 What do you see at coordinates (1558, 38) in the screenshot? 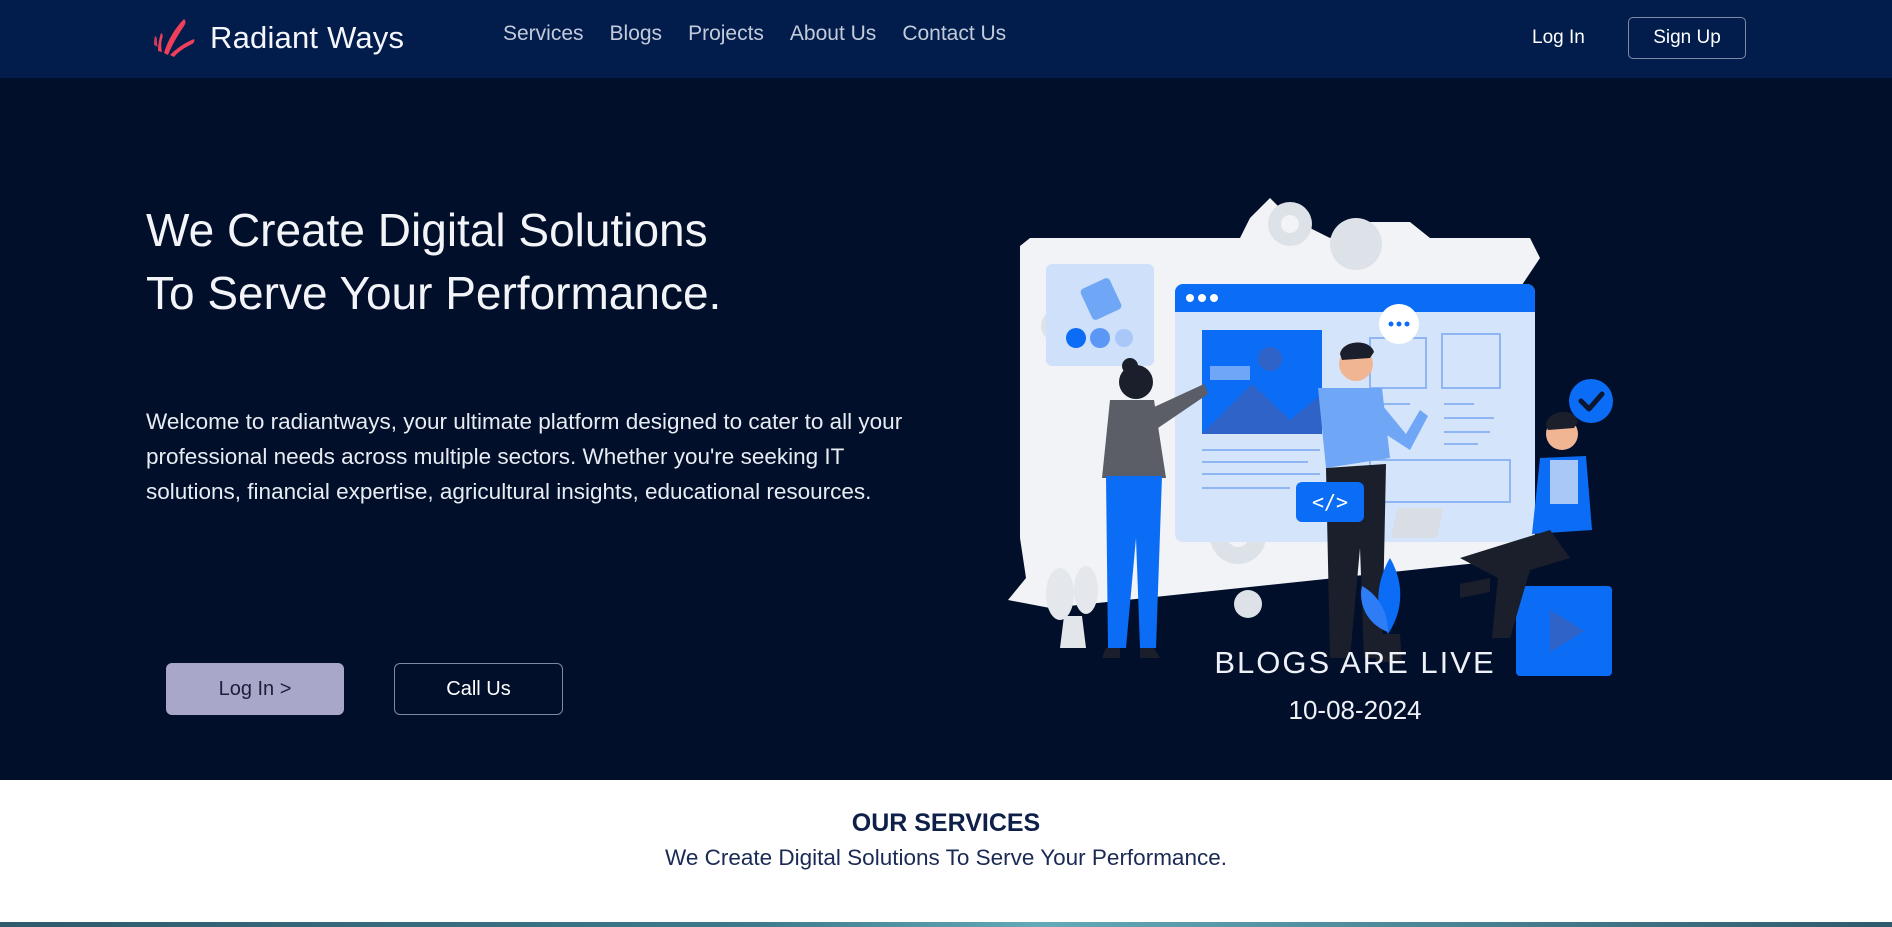
I see `nav-login-link: Log In` at bounding box center [1558, 38].